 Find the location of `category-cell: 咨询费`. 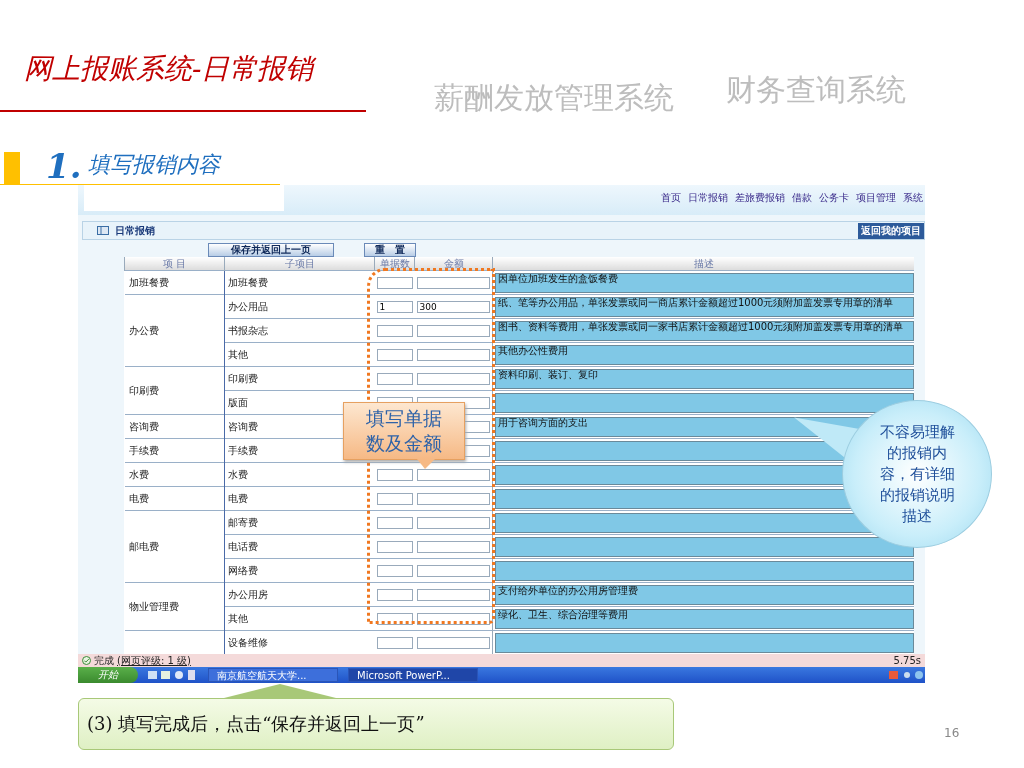

category-cell: 咨询费 is located at coordinates (143, 426).